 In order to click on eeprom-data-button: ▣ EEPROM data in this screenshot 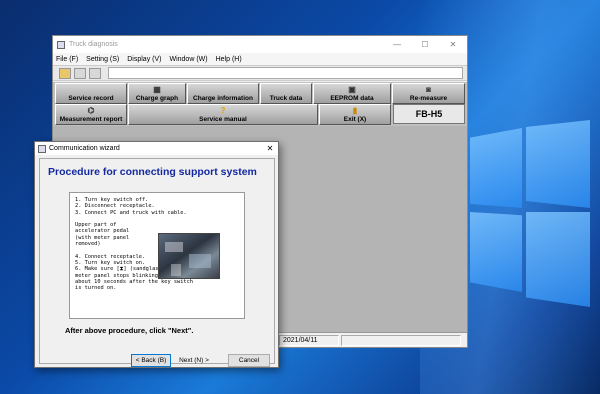, I will do `click(352, 93)`.